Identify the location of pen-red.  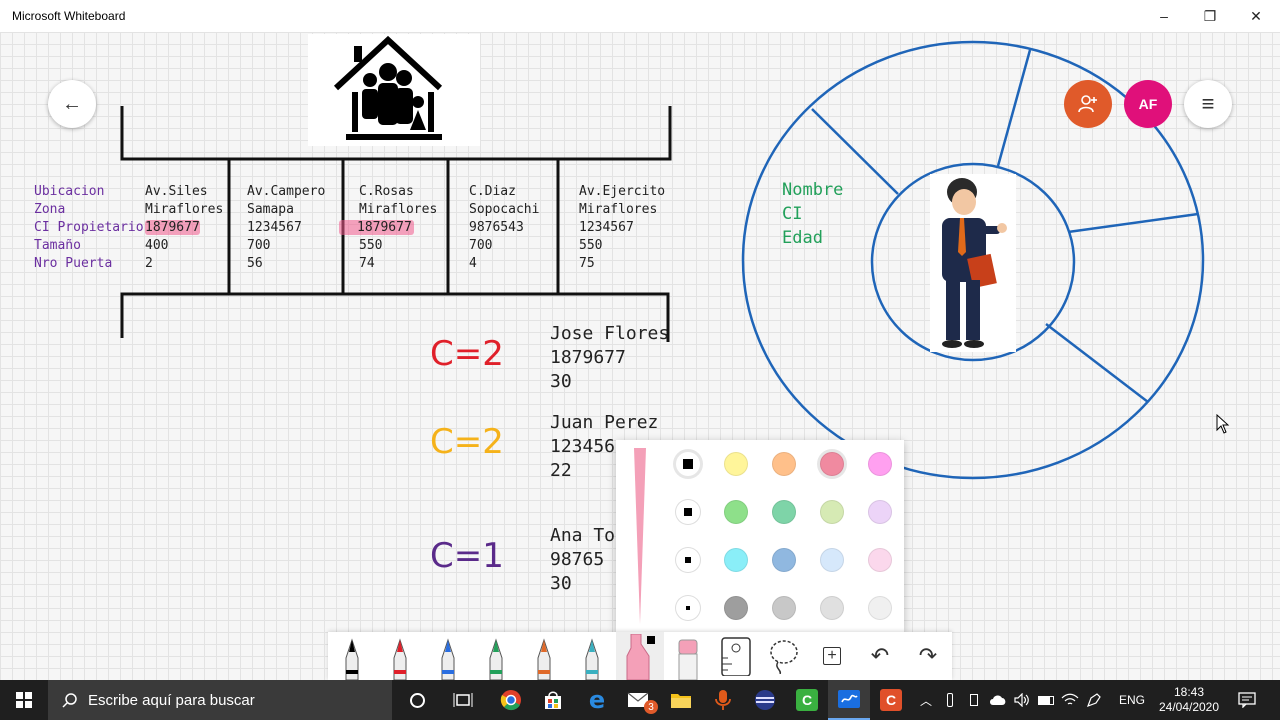
(400, 656).